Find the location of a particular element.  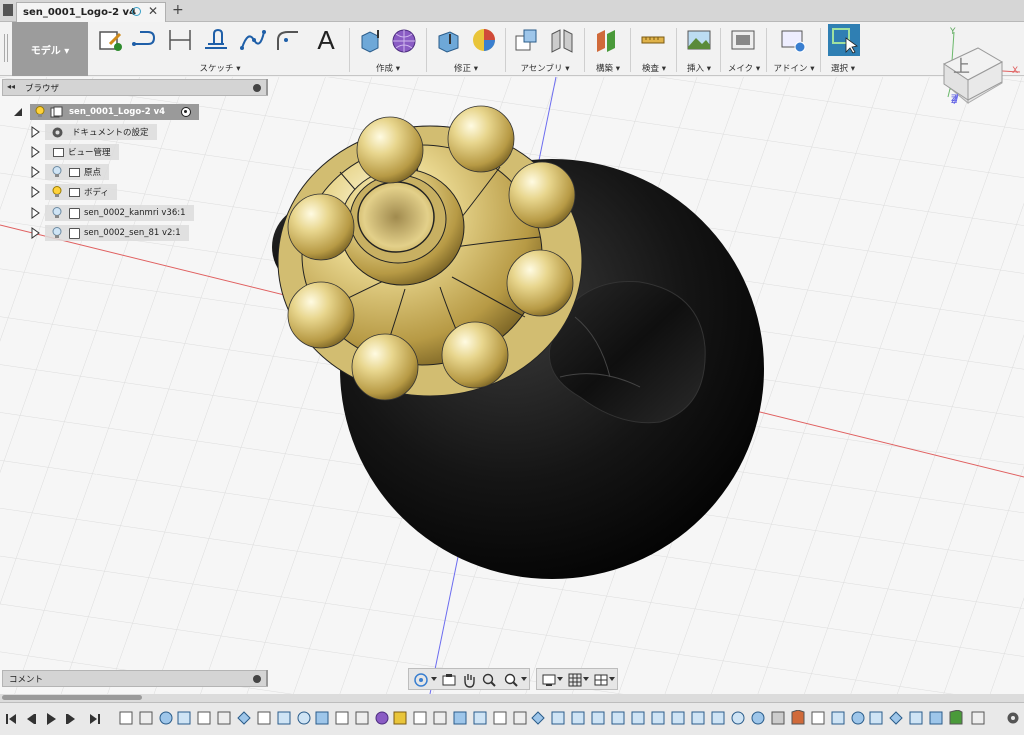

timeline-feature-strip is located at coordinates (558, 719).